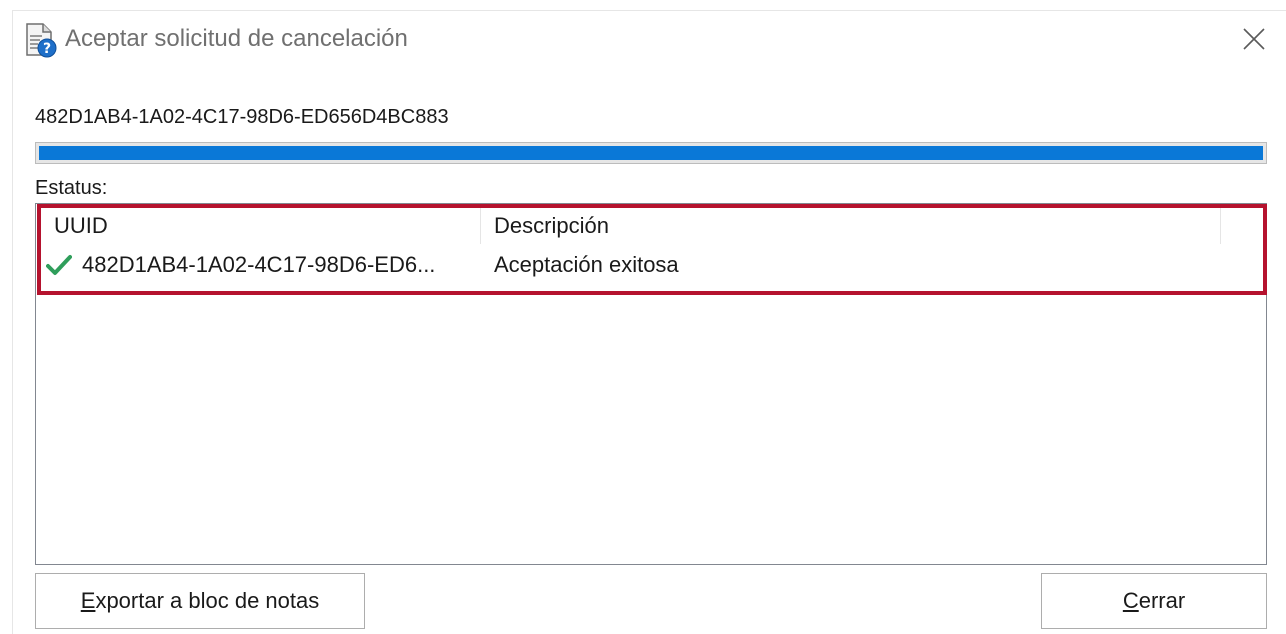 Image resolution: width=1286 pixels, height=634 pixels. Describe the element at coordinates (207, 600) in the screenshot. I see `export-button-label: xportar a bloc de notas` at that location.